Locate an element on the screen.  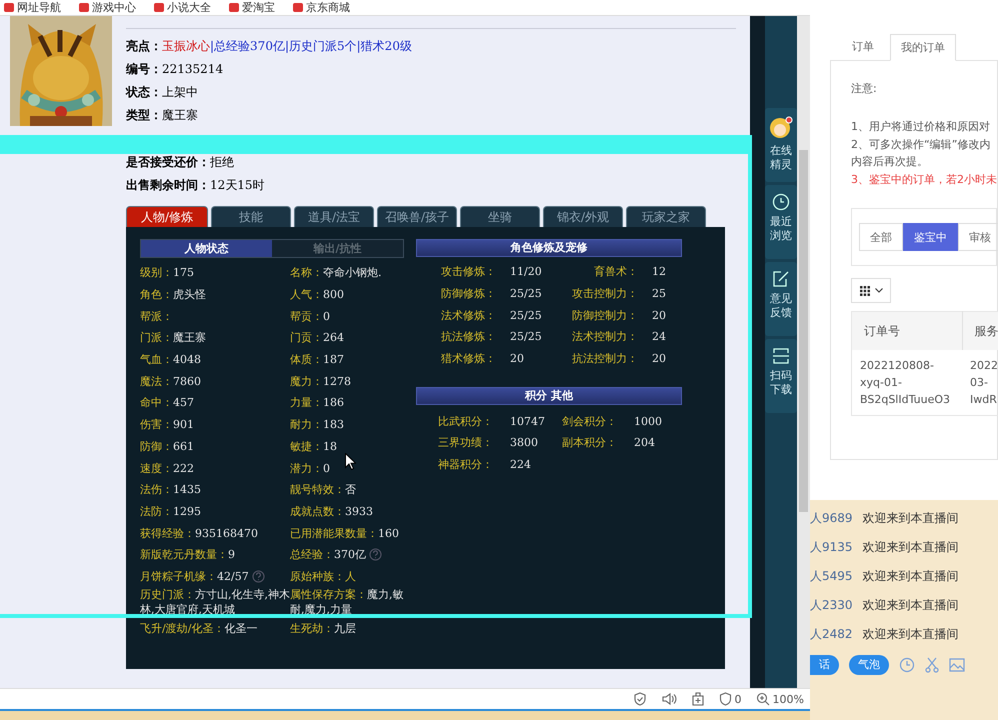
stat-field: 抗法控制力： 20 is located at coordinates (612, 358).